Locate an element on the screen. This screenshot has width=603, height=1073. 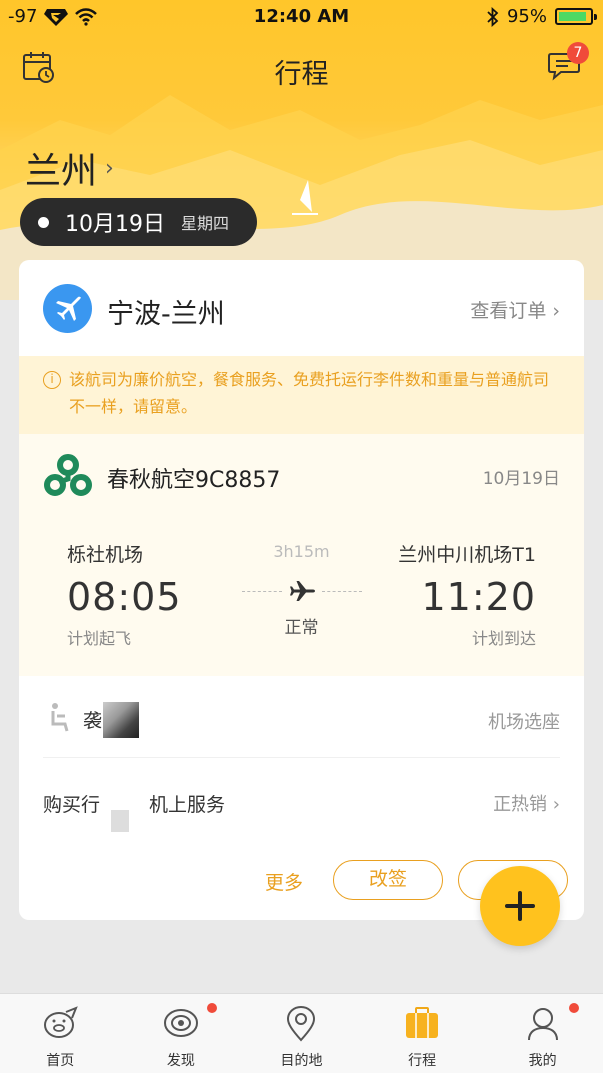
status-bar: -97 12:40 AM 95% is located at coordinates (301, 17).